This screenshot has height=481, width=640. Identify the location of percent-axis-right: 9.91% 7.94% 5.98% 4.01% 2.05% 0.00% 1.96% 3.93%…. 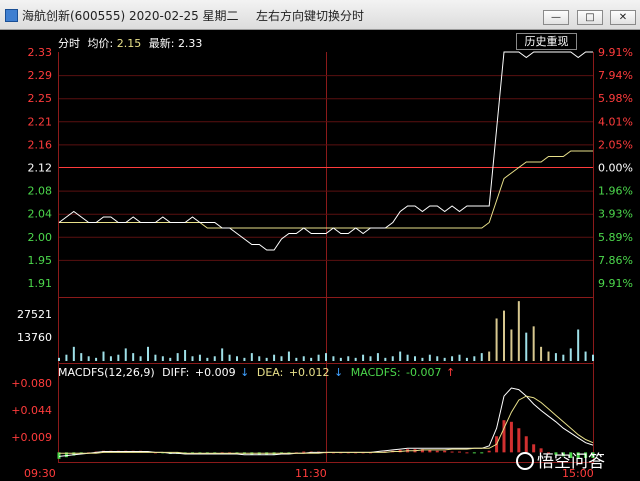
(615, 168).